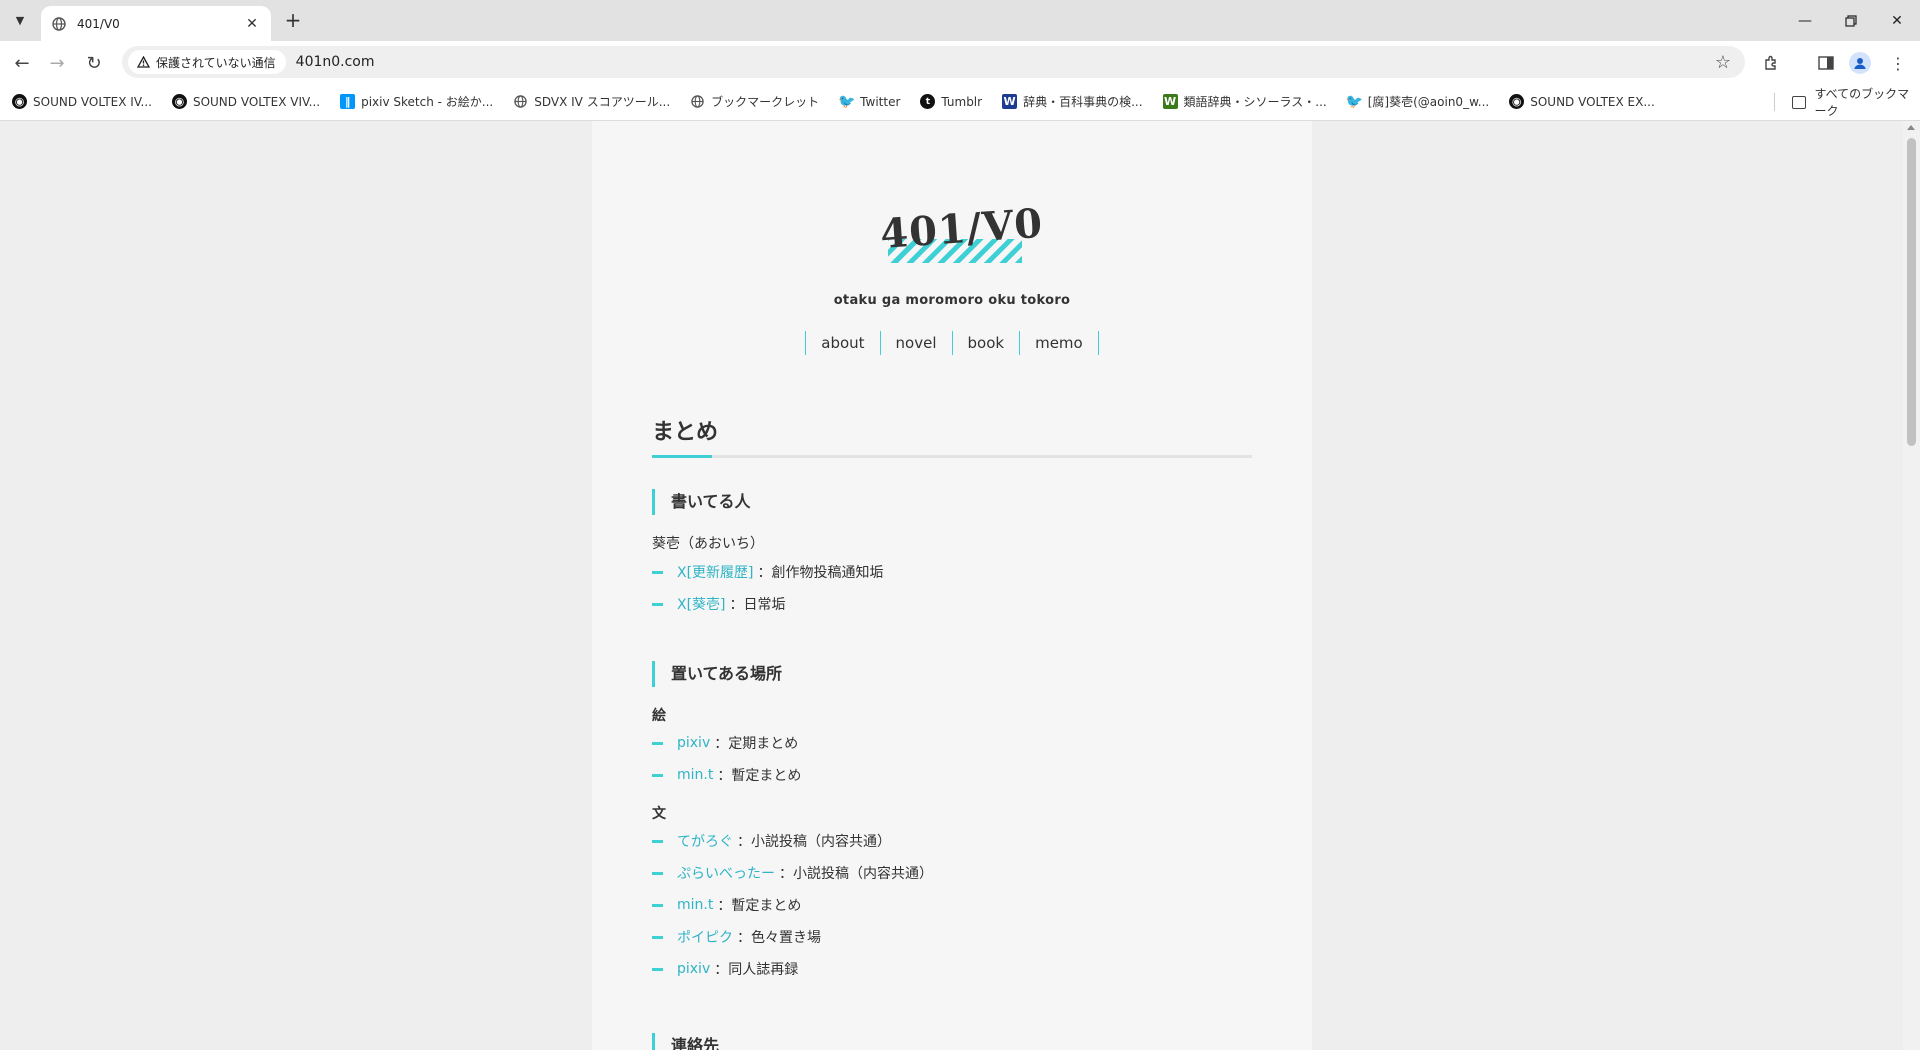  I want to click on avatar, so click(1860, 63).